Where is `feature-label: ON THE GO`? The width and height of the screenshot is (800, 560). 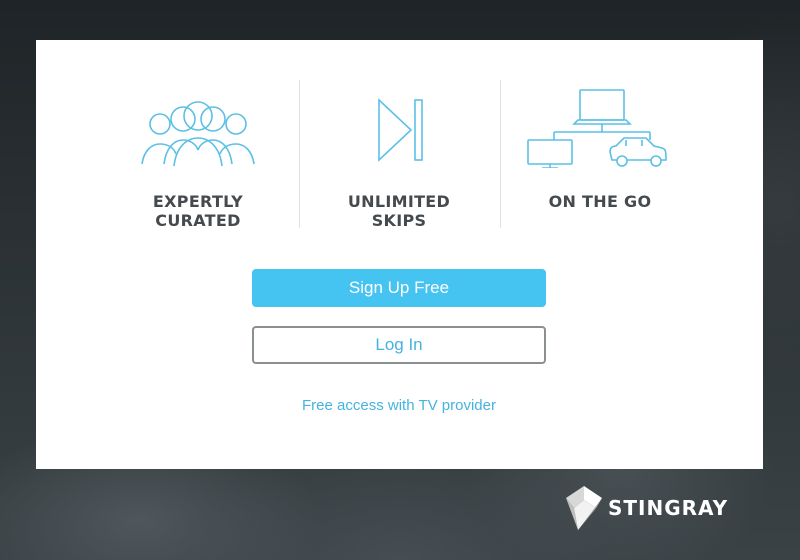 feature-label: ON THE GO is located at coordinates (600, 201).